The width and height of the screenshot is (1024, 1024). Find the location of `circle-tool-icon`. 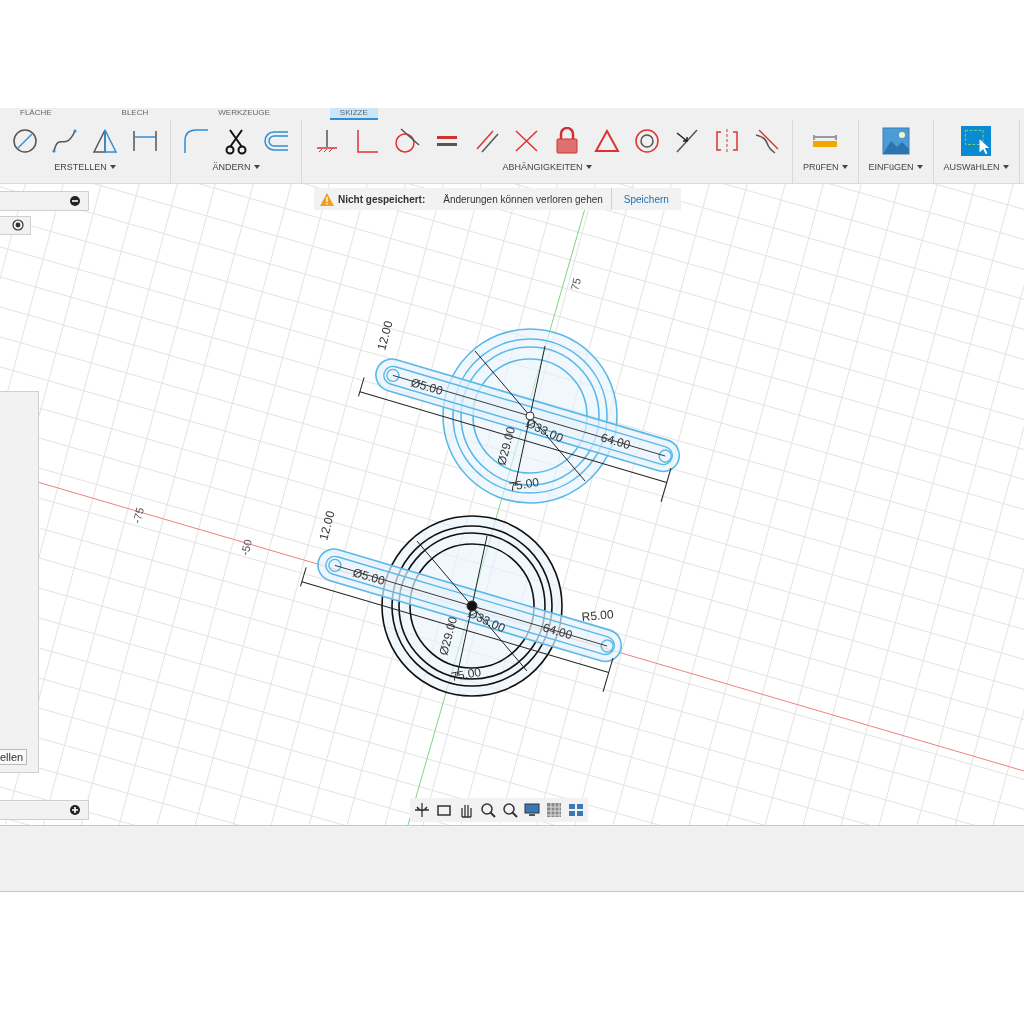

circle-tool-icon is located at coordinates (25, 141).